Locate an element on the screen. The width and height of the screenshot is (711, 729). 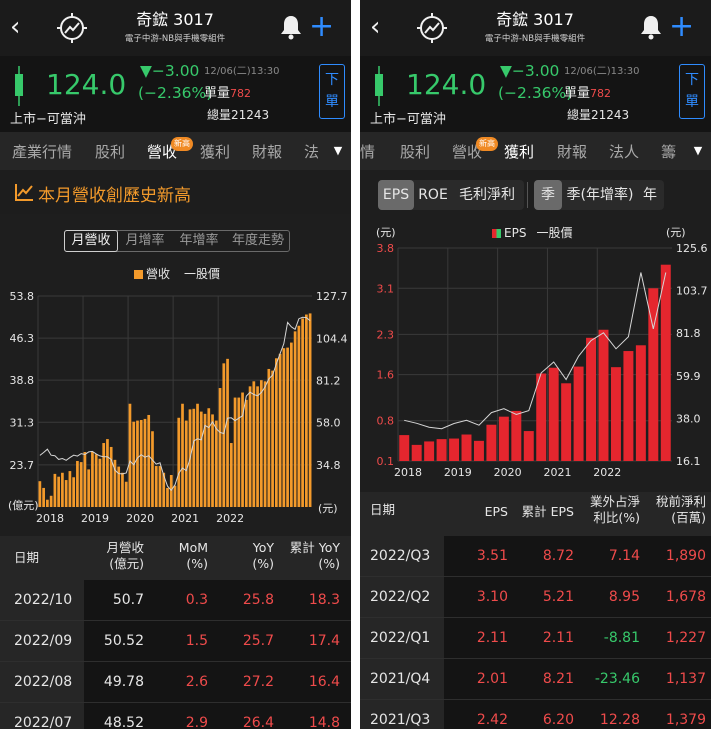
seg-annual-trend: 年度走勢 is located at coordinates (258, 241).